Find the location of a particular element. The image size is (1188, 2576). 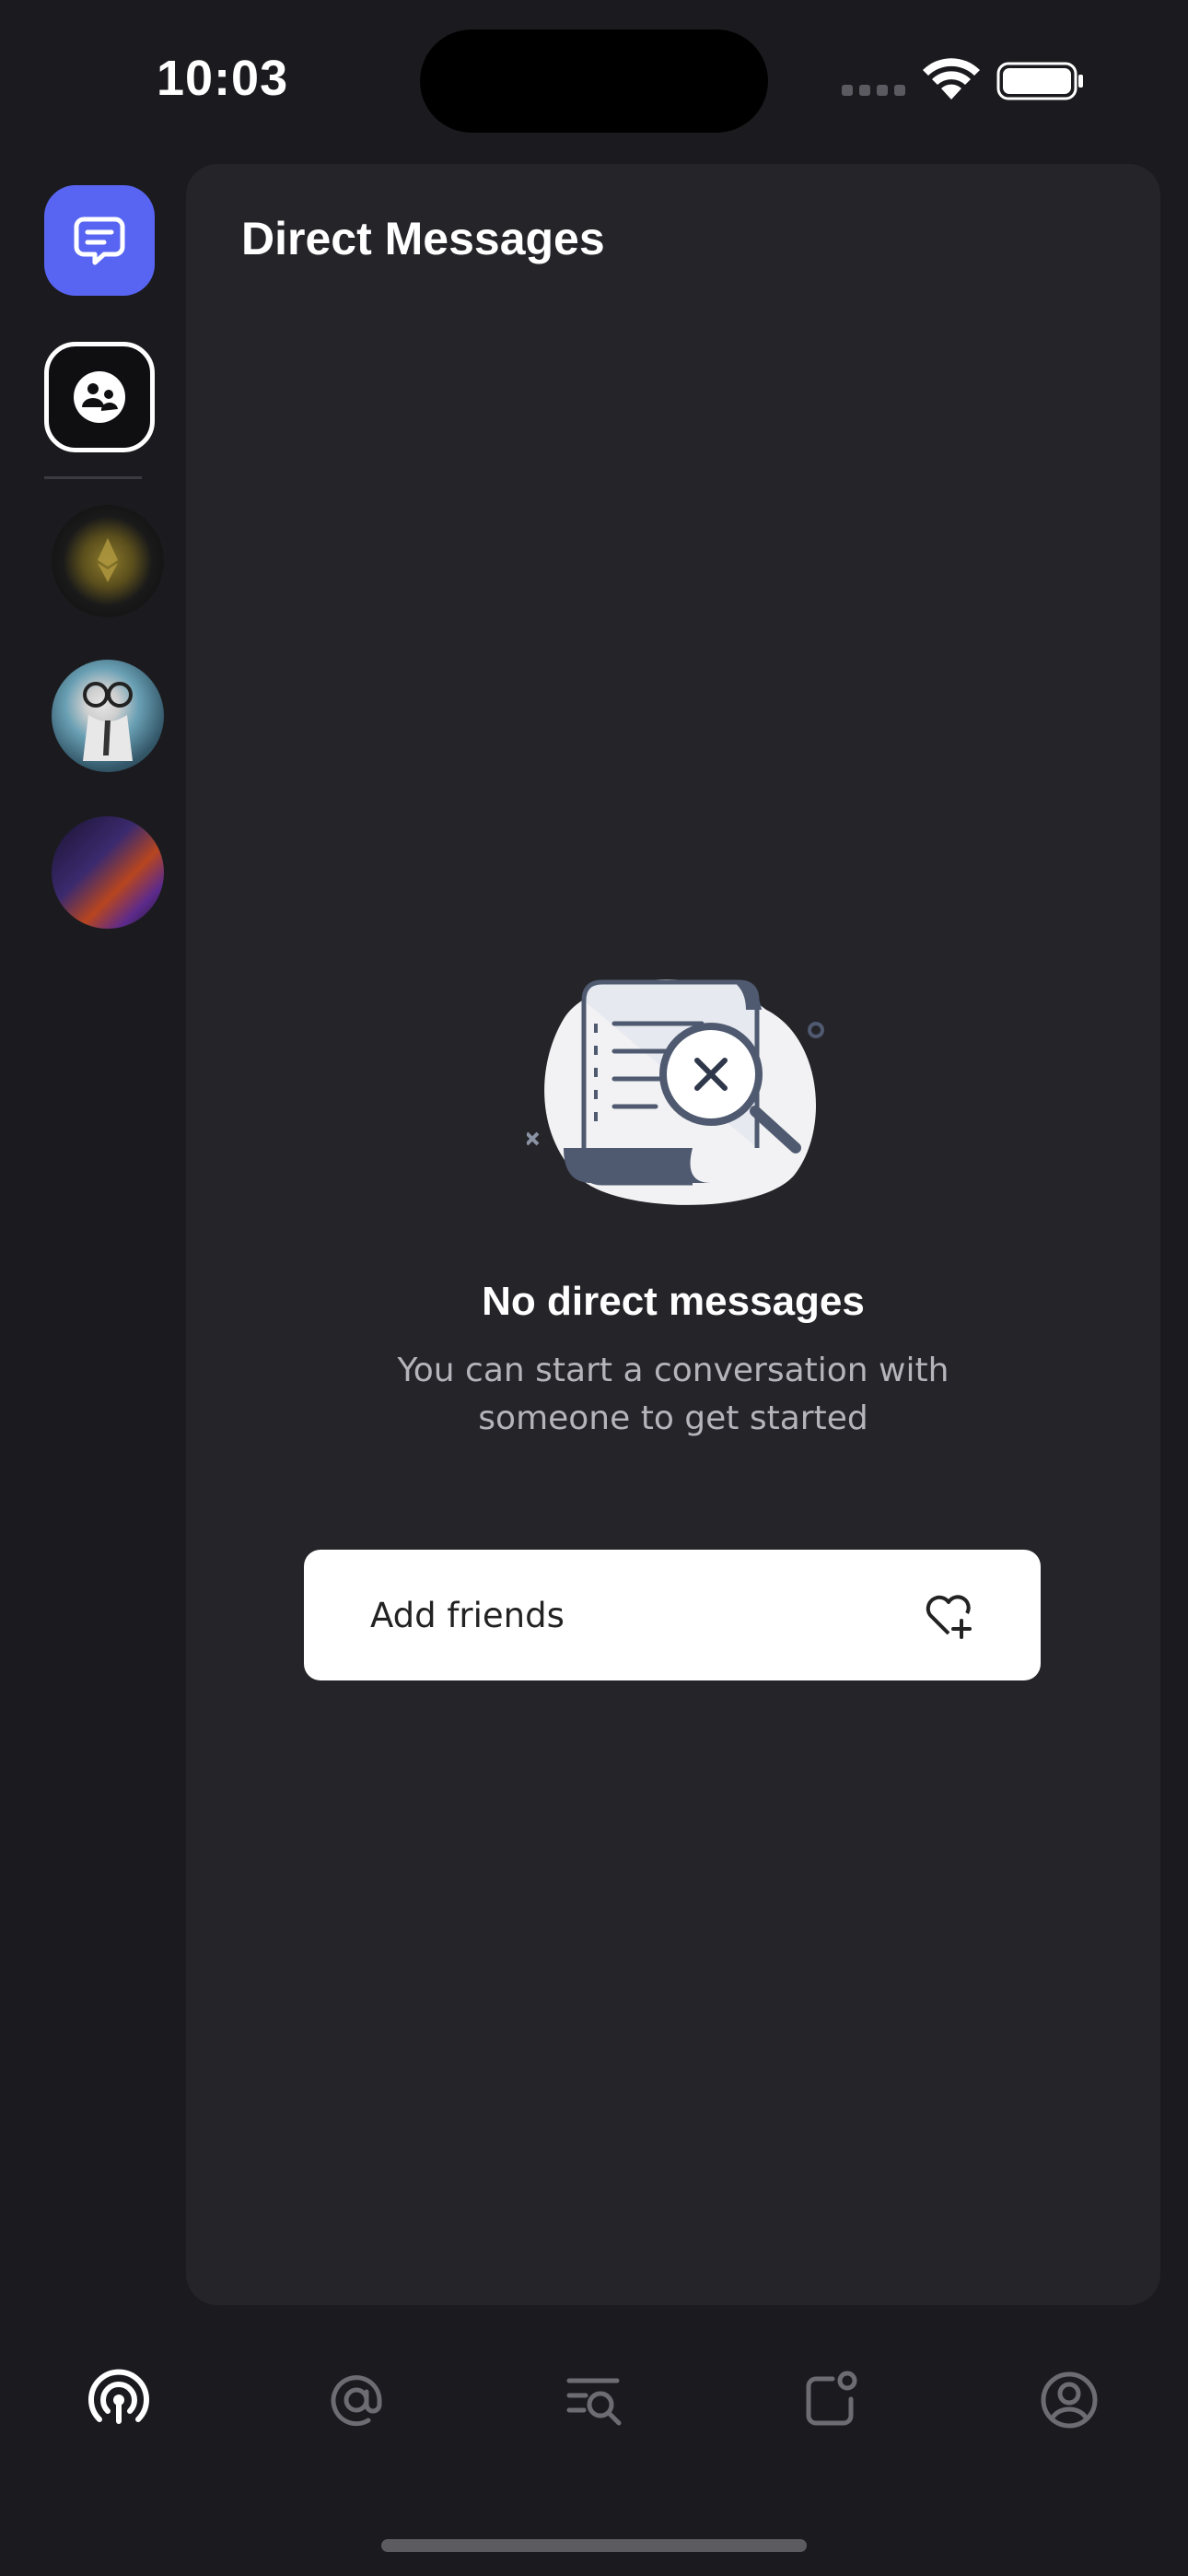

add-friends-button: Add friends is located at coordinates (672, 1615).